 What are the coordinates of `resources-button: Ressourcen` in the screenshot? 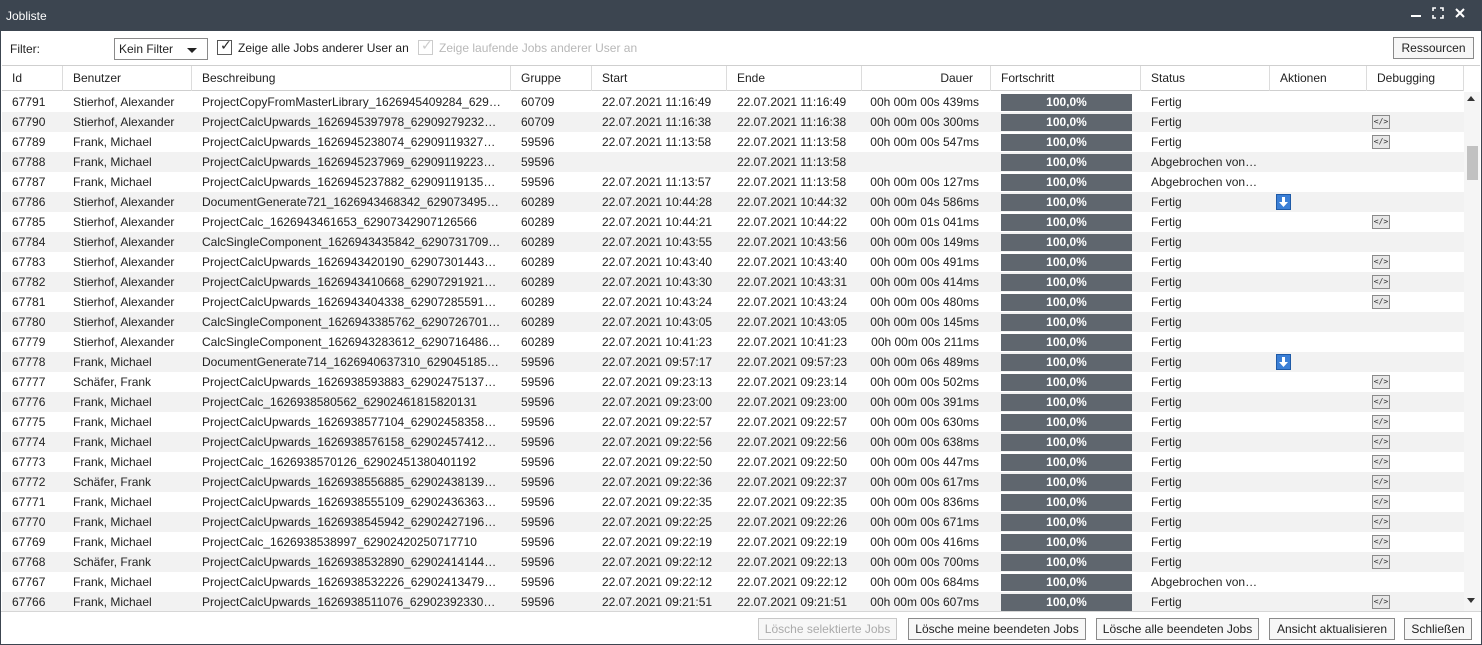 It's located at (1433, 48).